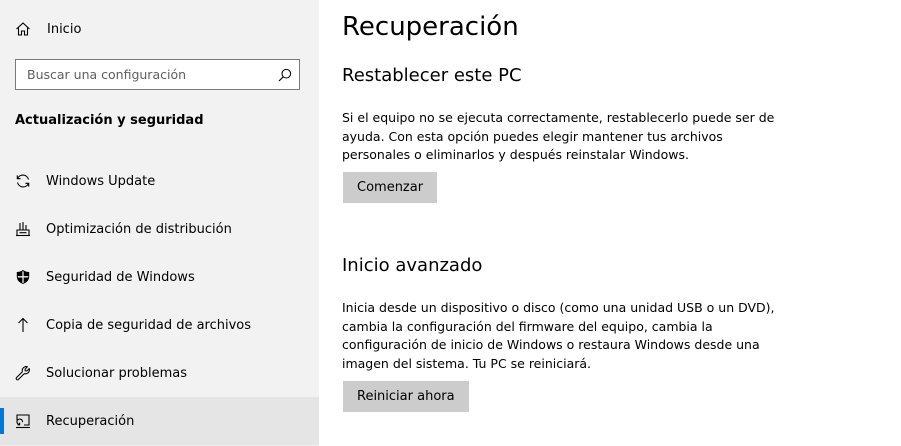 This screenshot has height=446, width=901. I want to click on recovery-icon, so click(23, 421).